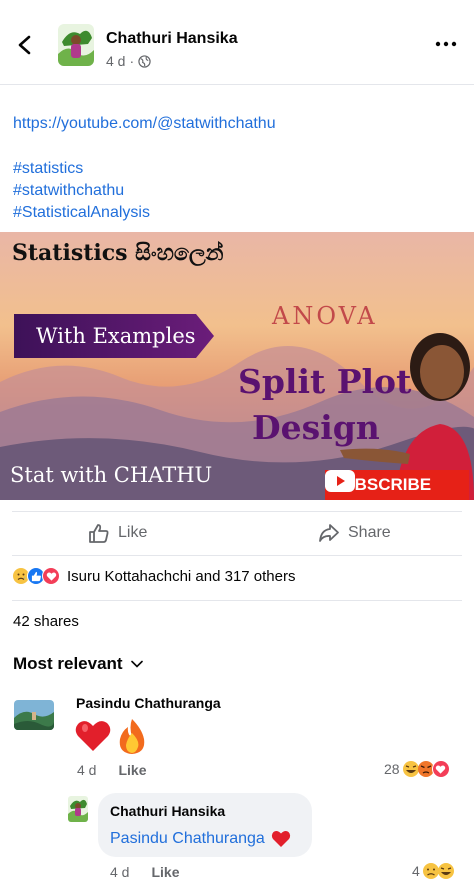  I want to click on comment-body, so click(112, 736).